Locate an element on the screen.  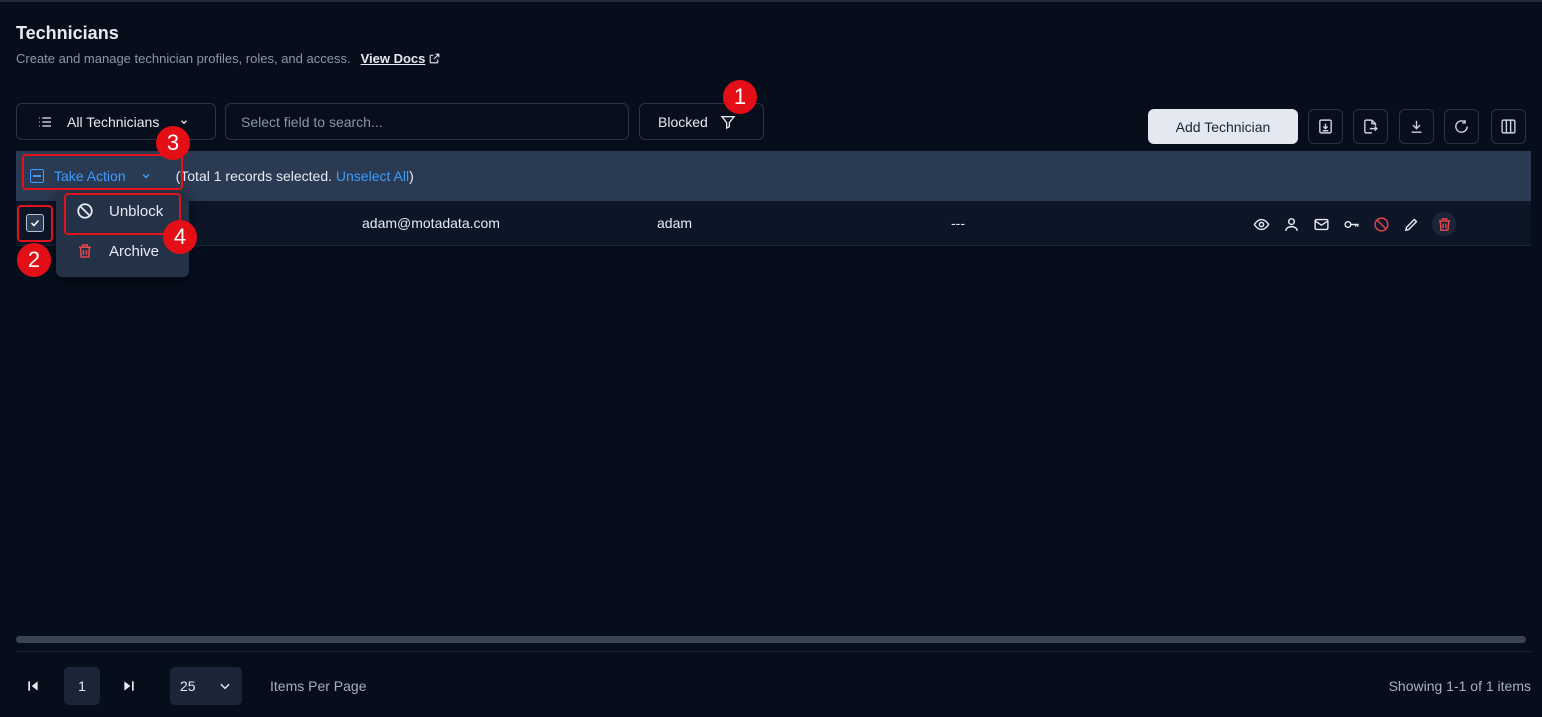
archive-menu-item: Archive is located at coordinates (117, 251).